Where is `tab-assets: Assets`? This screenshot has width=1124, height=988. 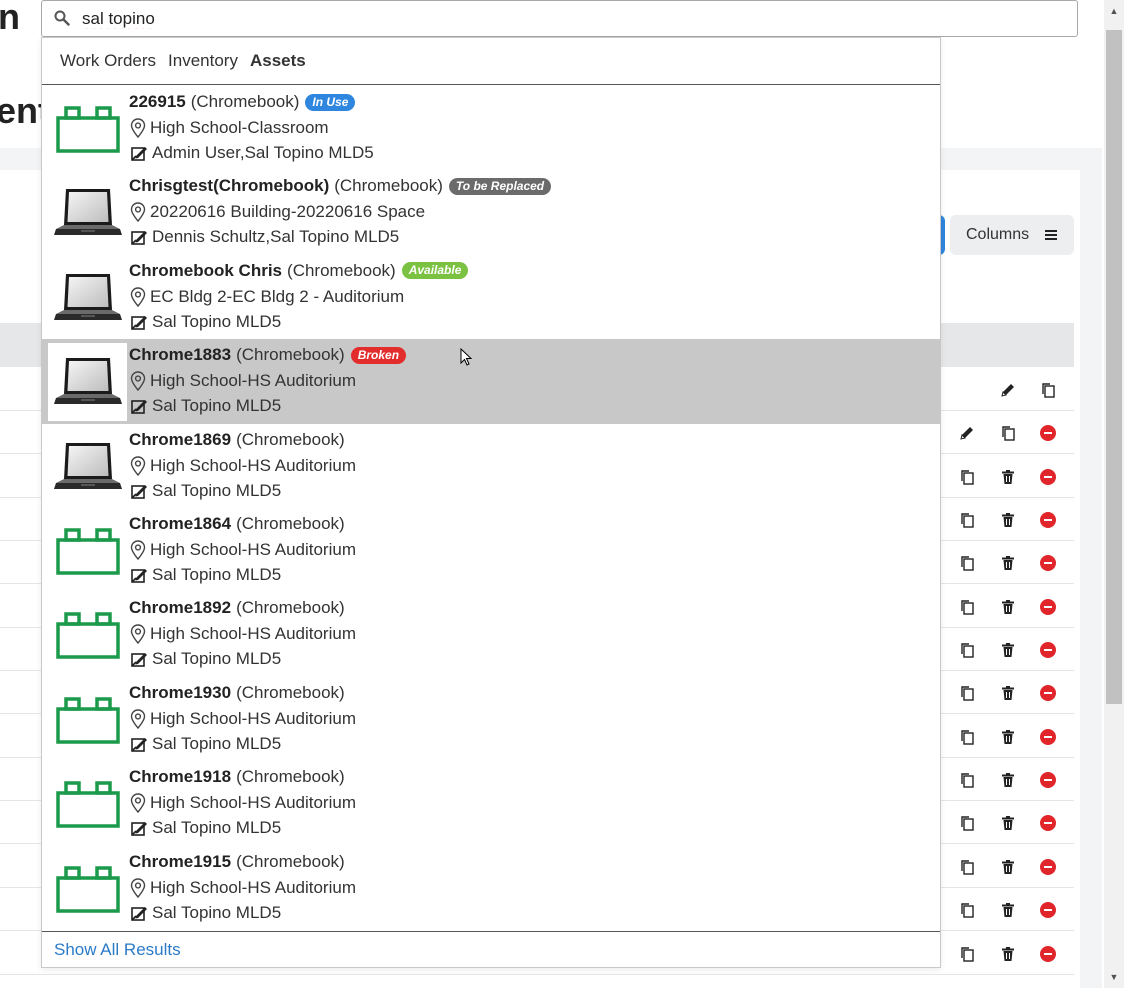 tab-assets: Assets is located at coordinates (278, 61).